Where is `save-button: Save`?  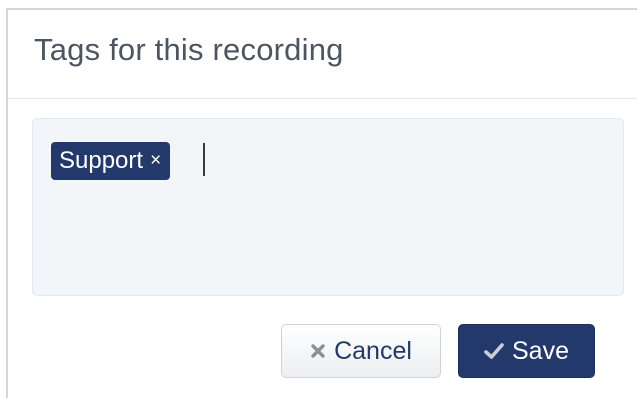 save-button: Save is located at coordinates (526, 351).